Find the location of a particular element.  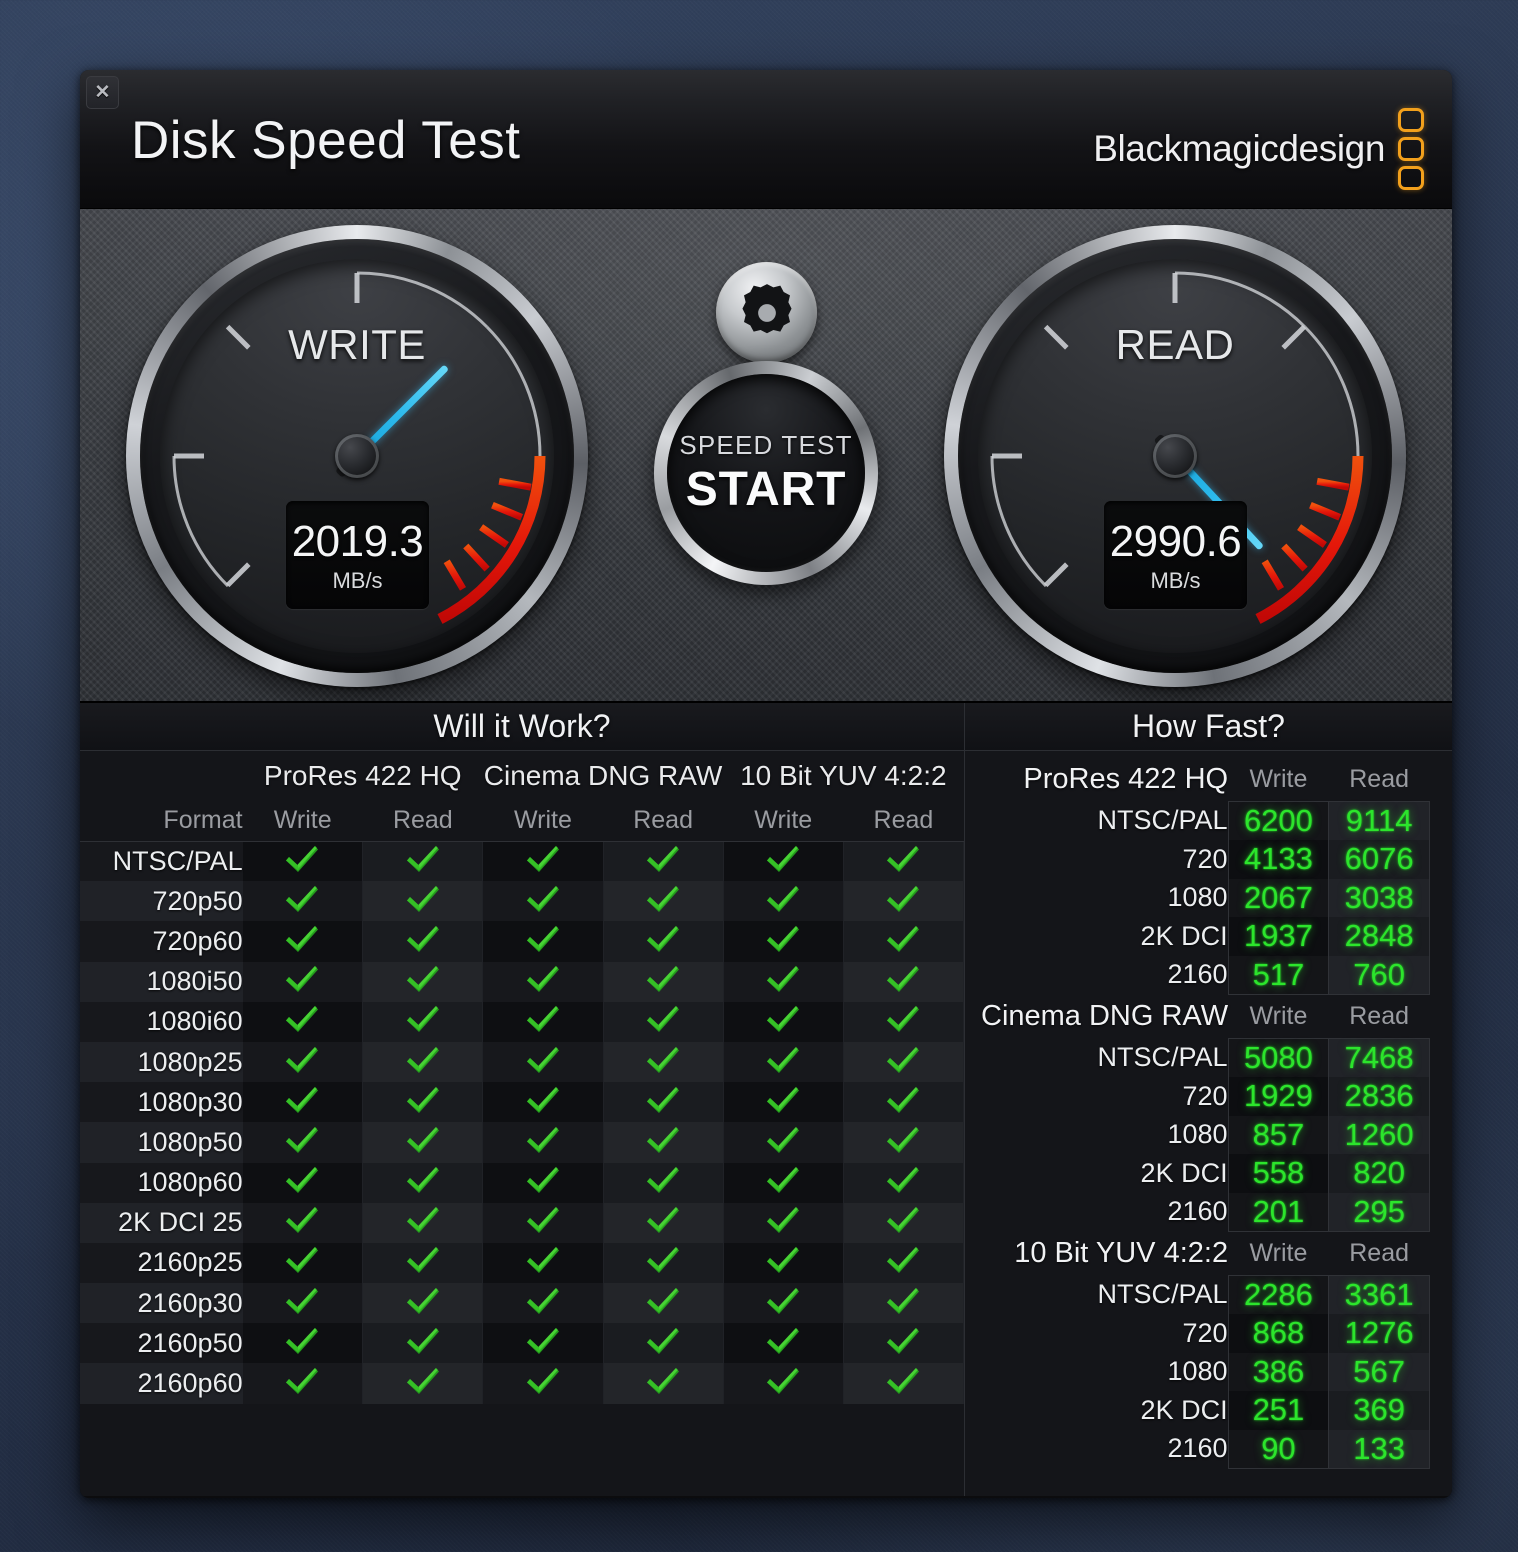

format-label-0: NTSC/PAL is located at coordinates (161, 861).